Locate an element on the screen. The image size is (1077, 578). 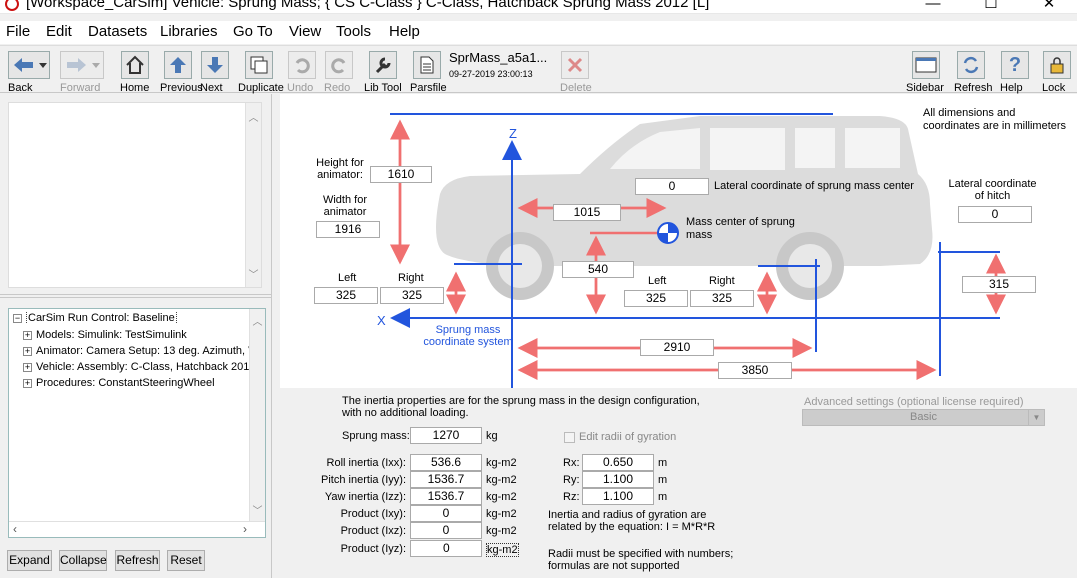
rear-left-label: Left is located at coordinates (657, 281).